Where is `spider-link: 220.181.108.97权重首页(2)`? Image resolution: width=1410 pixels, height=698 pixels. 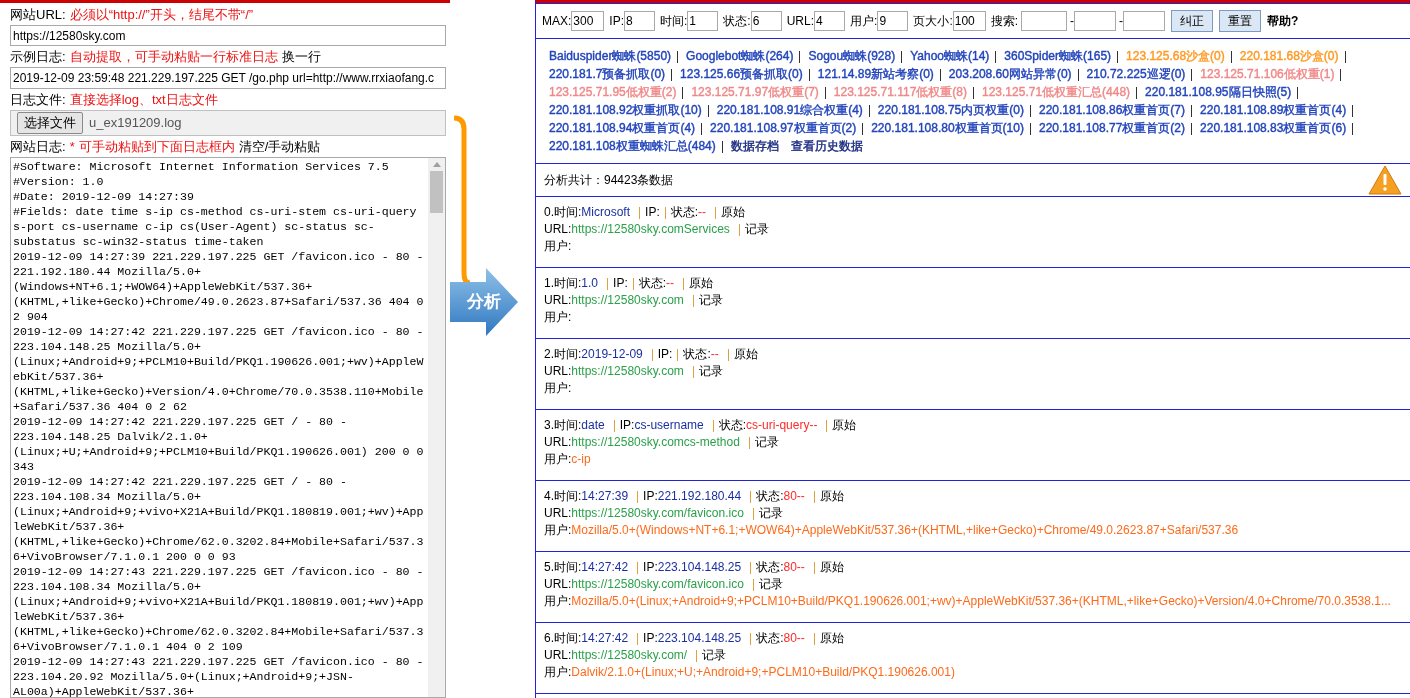 spider-link: 220.181.108.97权重首页(2) is located at coordinates (783, 128).